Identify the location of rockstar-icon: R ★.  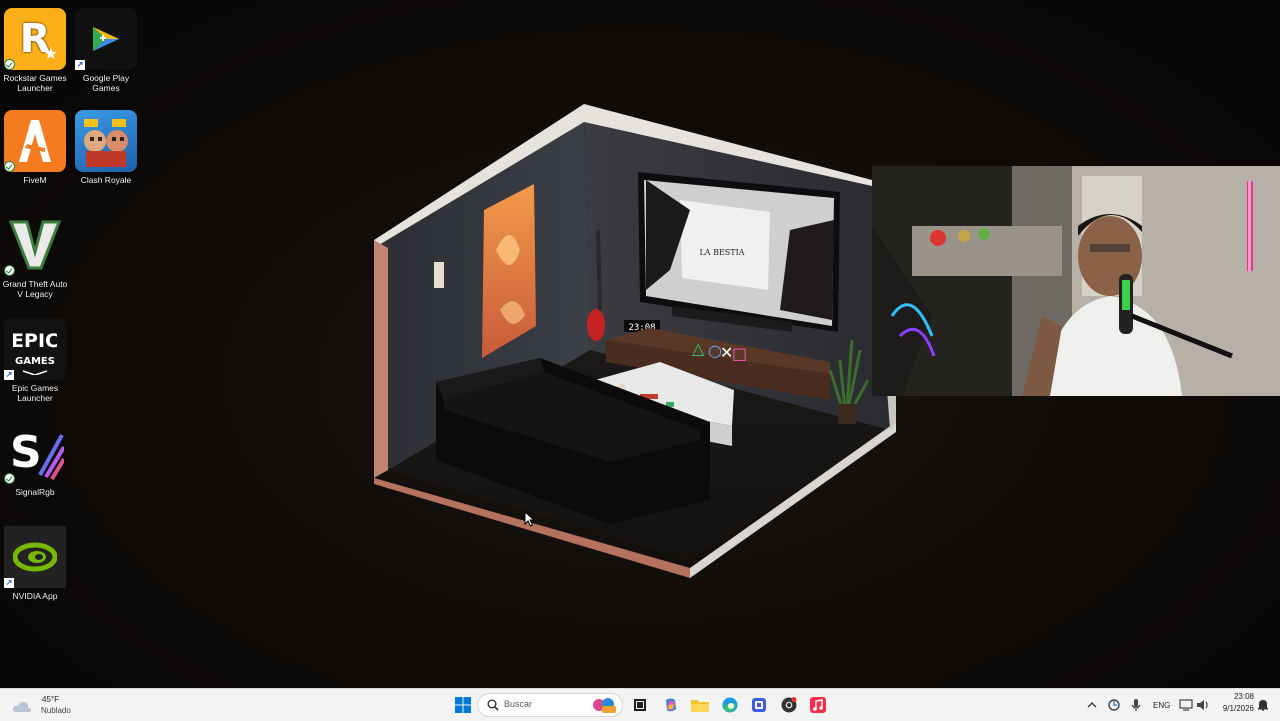
(35, 39).